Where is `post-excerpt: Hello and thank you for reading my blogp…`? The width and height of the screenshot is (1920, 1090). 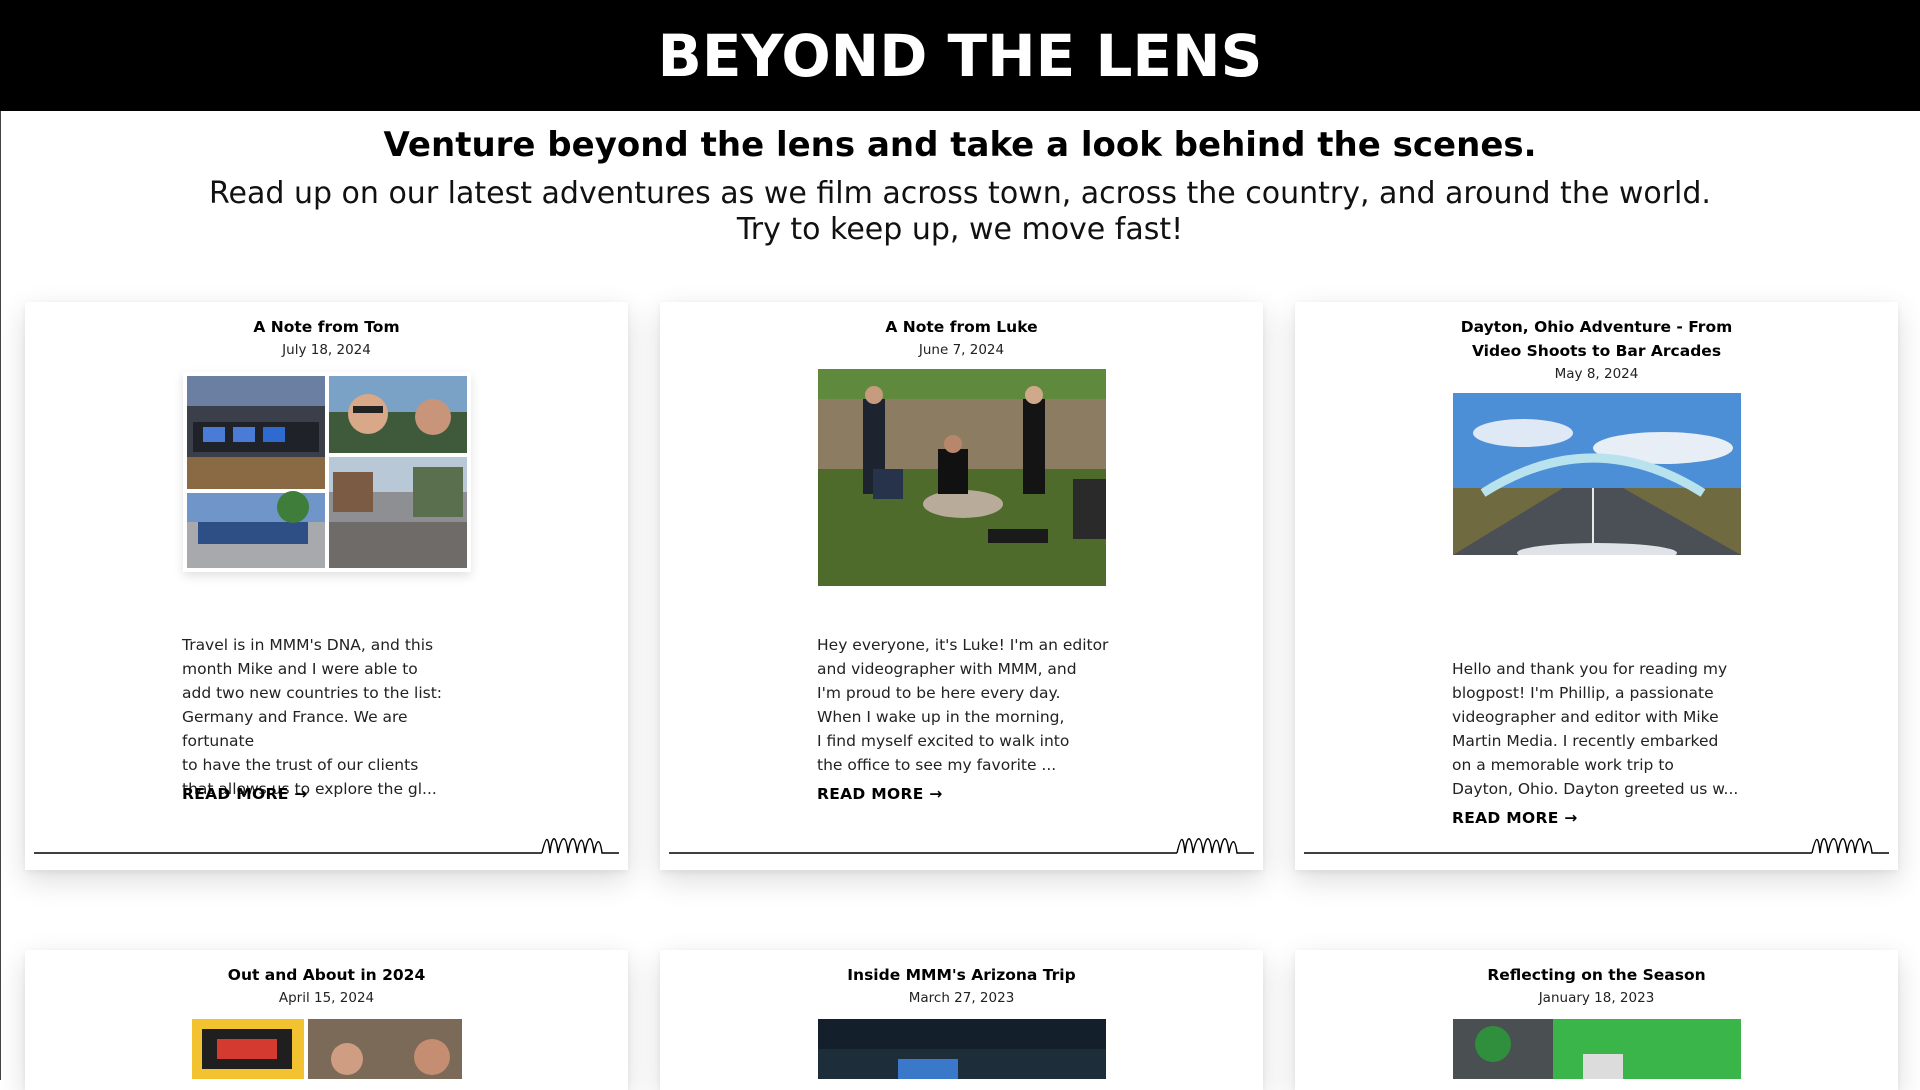 post-excerpt: Hello and thank you for reading my blogp… is located at coordinates (1602, 729).